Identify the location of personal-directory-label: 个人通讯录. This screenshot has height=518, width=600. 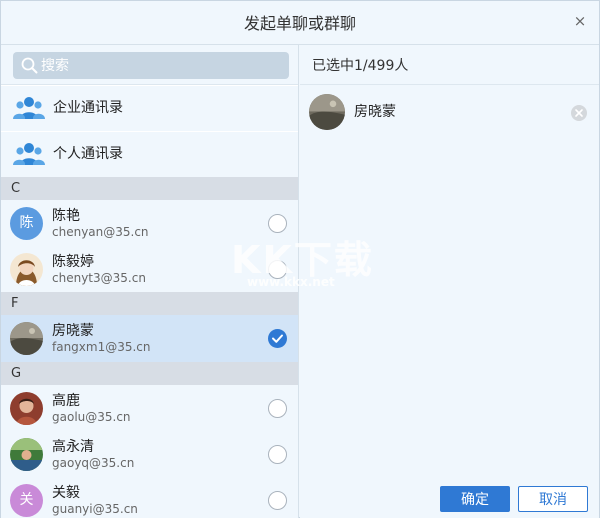
(88, 154).